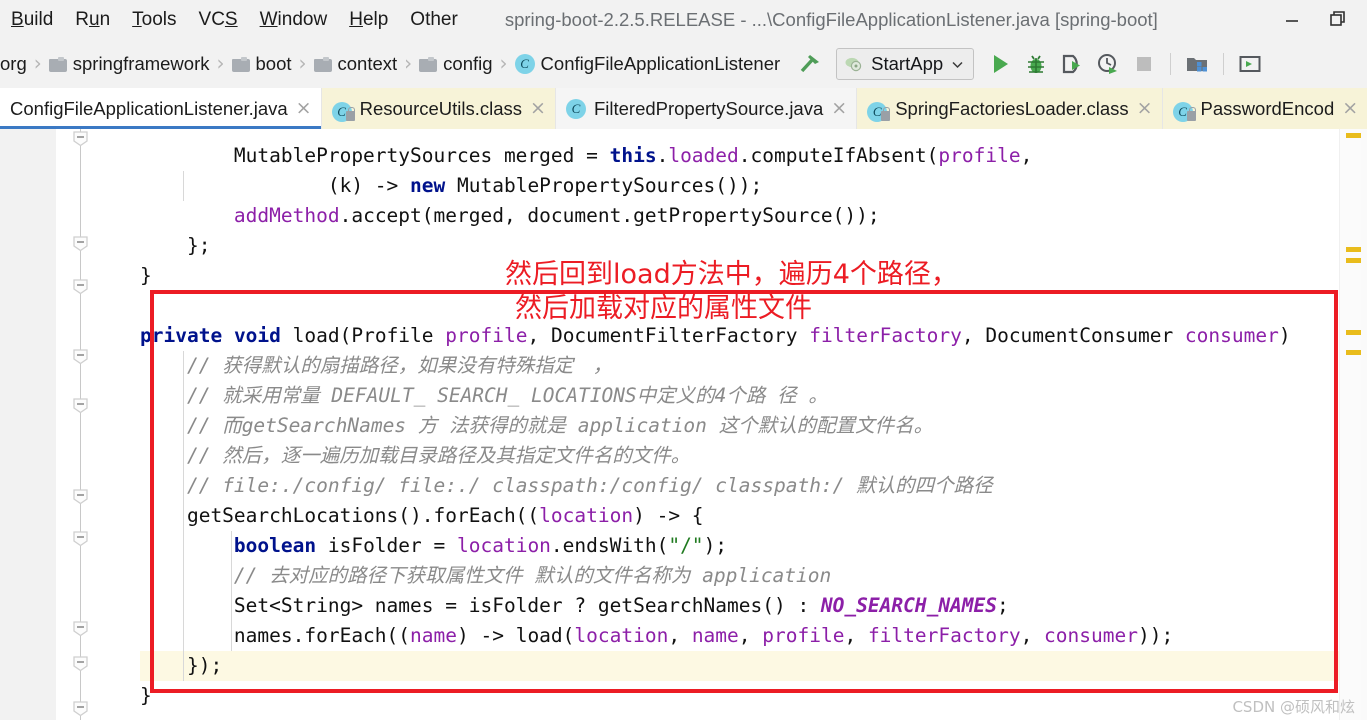 This screenshot has width=1367, height=720. What do you see at coordinates (434, 20) in the screenshot?
I see `menu-item-other: Other` at bounding box center [434, 20].